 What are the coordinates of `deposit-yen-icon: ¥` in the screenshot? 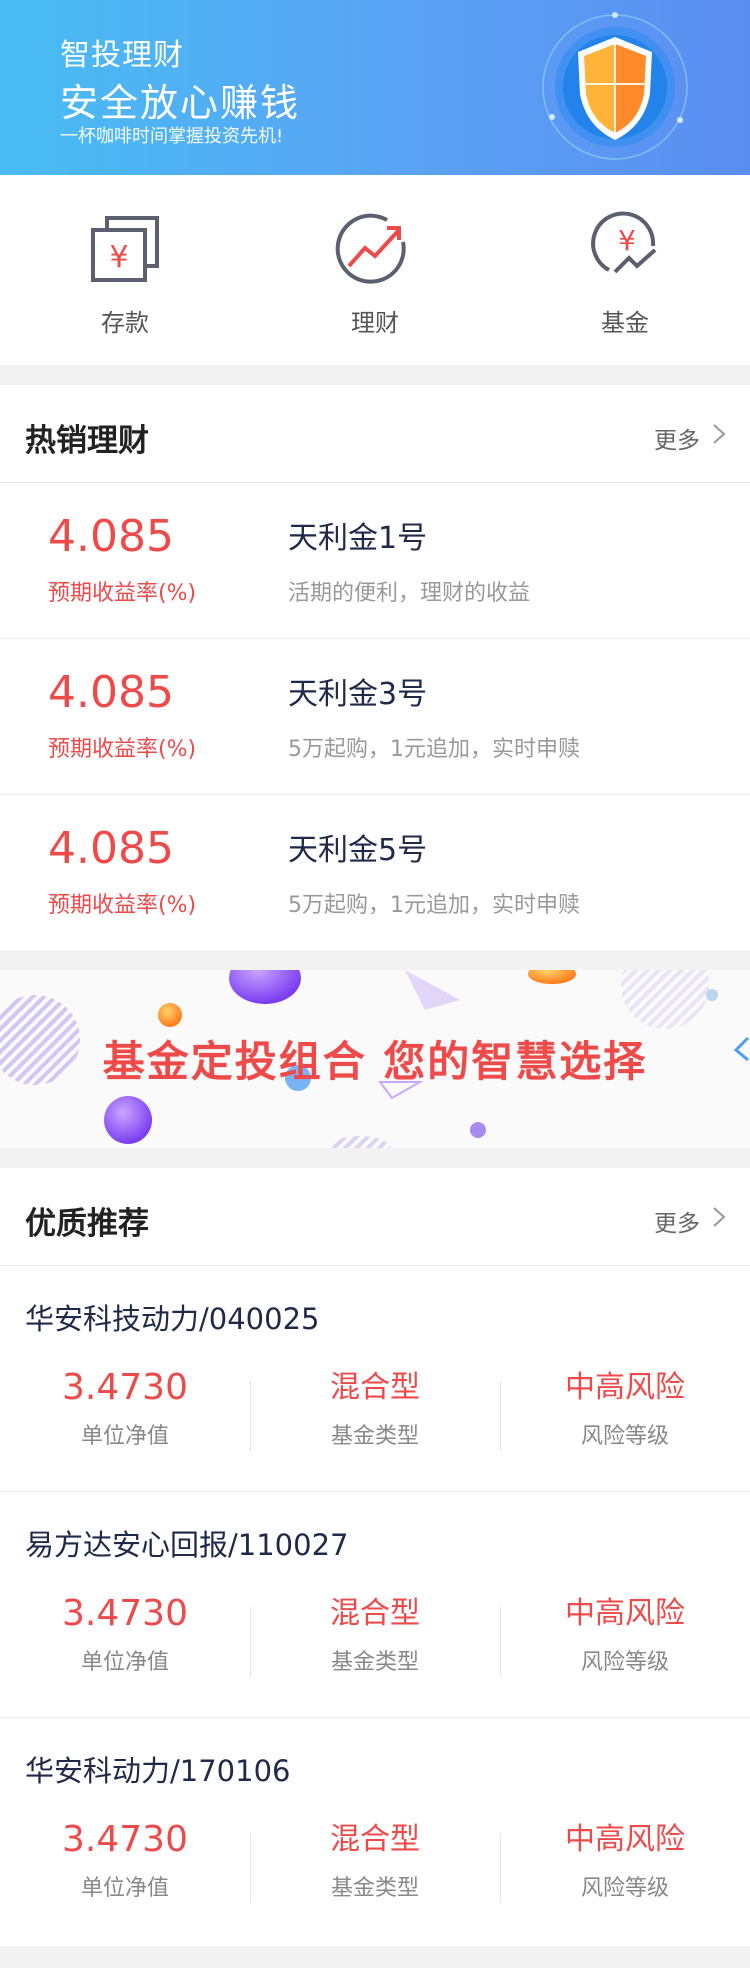 It's located at (125, 250).